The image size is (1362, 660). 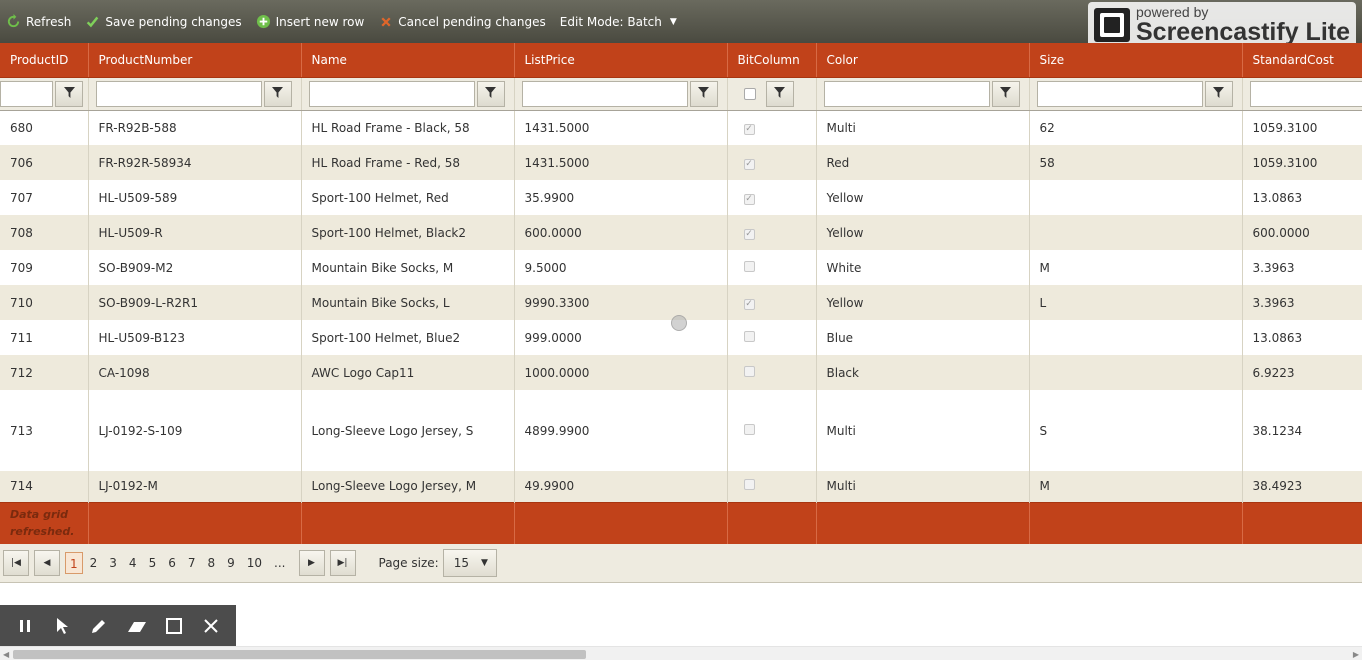 What do you see at coordinates (195, 60) in the screenshot?
I see `column-header-productnumber: ProductNumber` at bounding box center [195, 60].